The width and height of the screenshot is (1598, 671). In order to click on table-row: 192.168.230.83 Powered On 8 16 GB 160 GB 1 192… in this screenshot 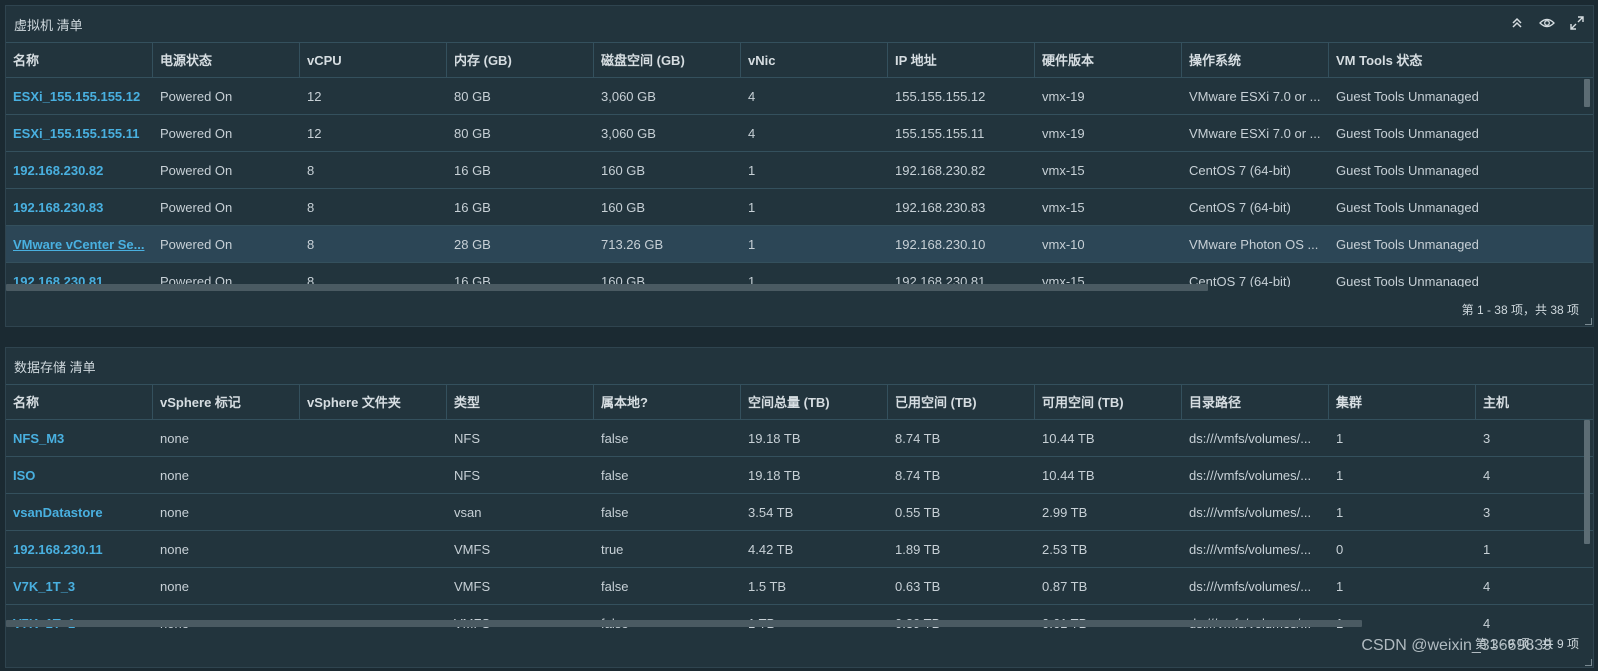, I will do `click(799, 207)`.